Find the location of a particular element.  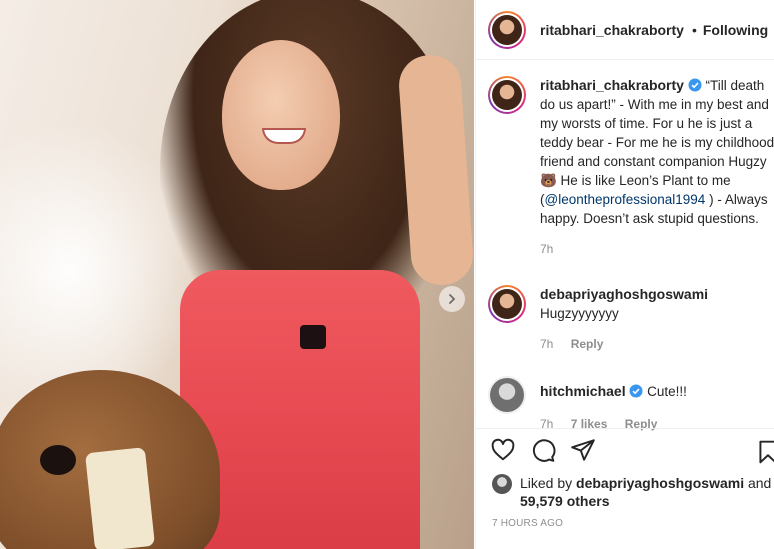

following-button: Following is located at coordinates (735, 30).